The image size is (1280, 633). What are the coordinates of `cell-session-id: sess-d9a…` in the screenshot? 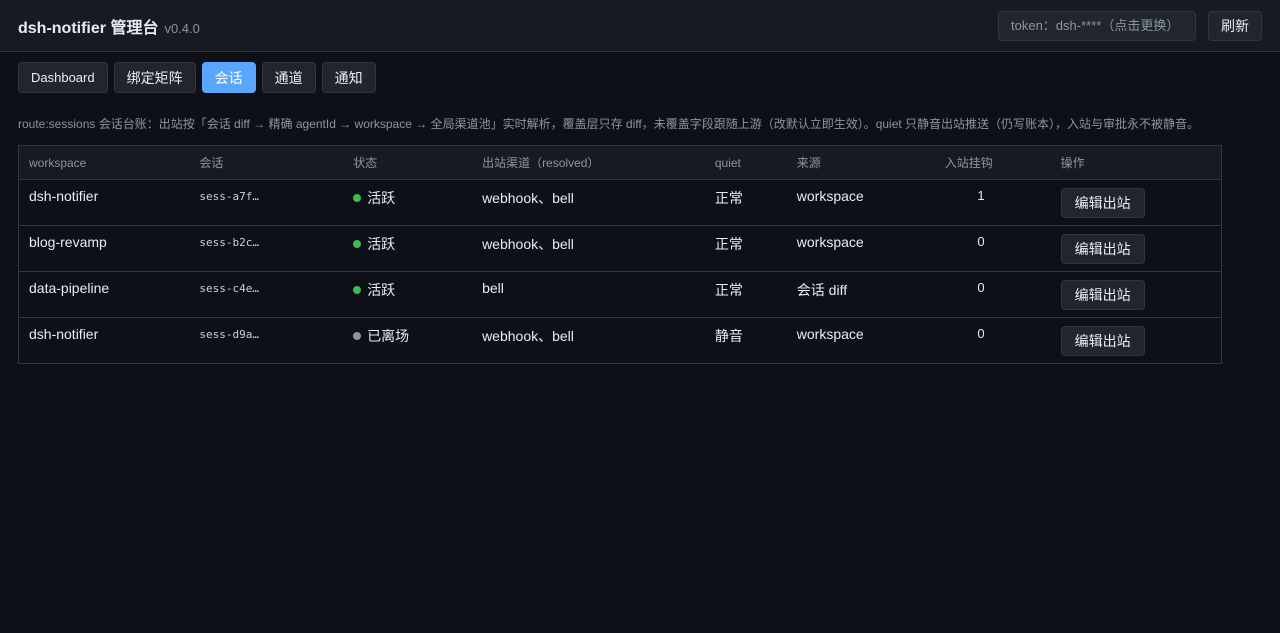 It's located at (229, 334).